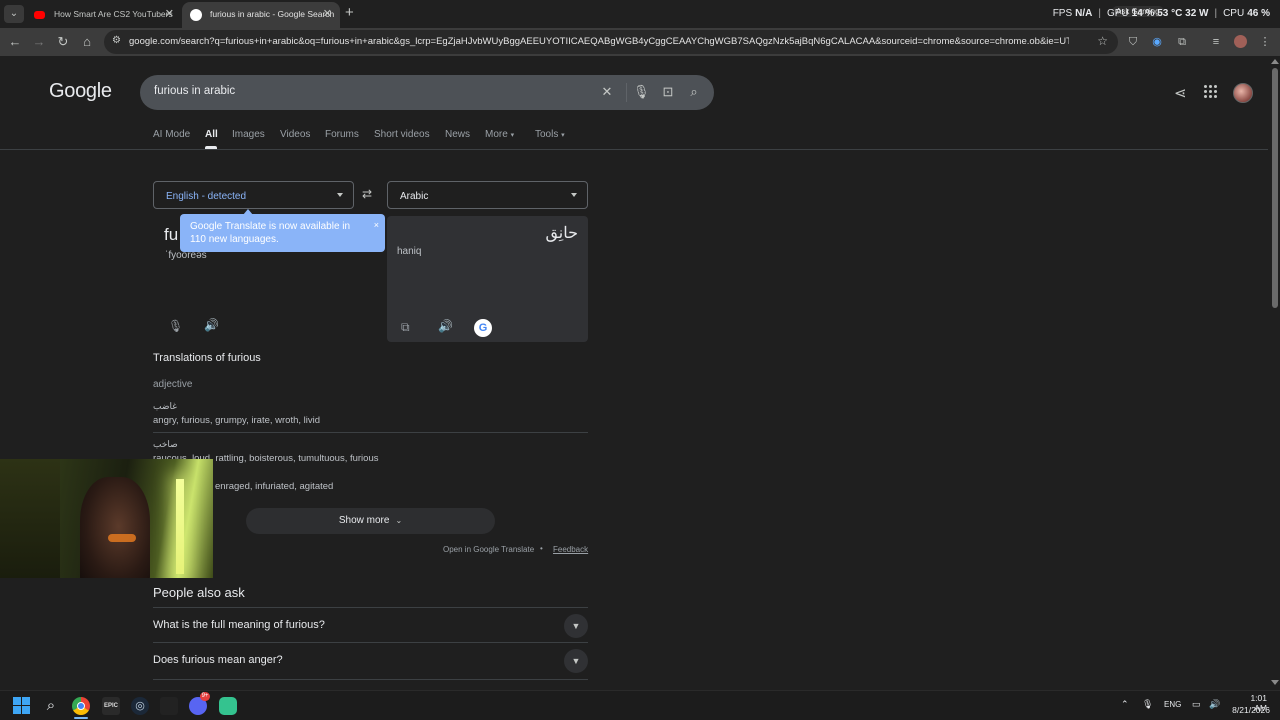  Describe the element at coordinates (668, 92) in the screenshot. I see `lens-icon: ⊡` at that location.